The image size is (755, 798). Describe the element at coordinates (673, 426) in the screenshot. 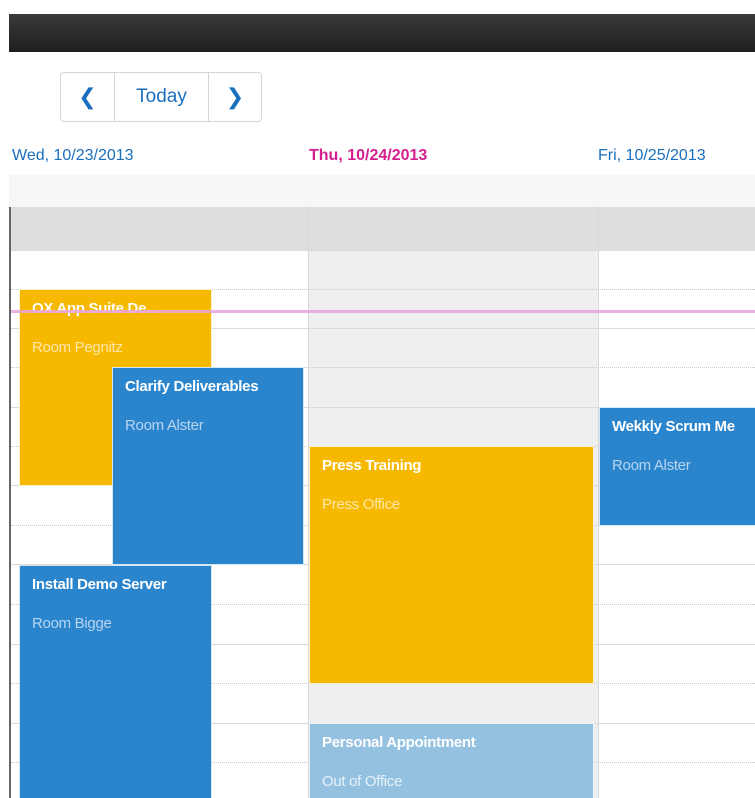

I see `appointment-title: Wekkly Scrum Me` at that location.